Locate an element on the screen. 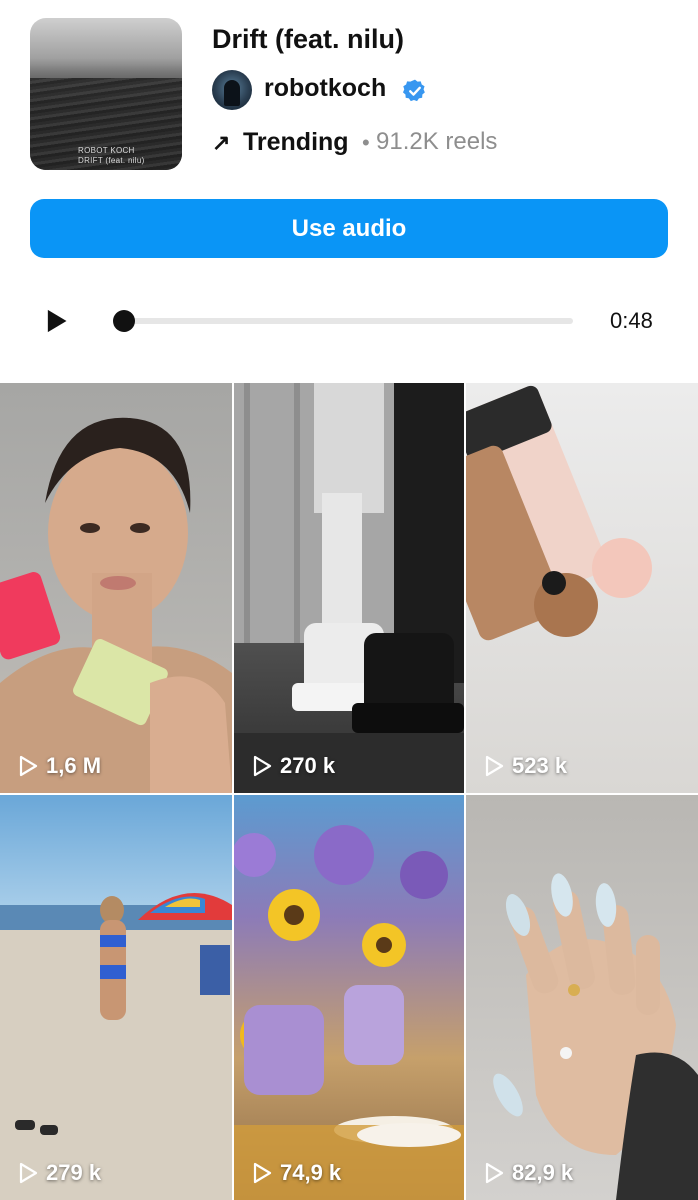  reel-views: 279 k is located at coordinates (59, 1173).